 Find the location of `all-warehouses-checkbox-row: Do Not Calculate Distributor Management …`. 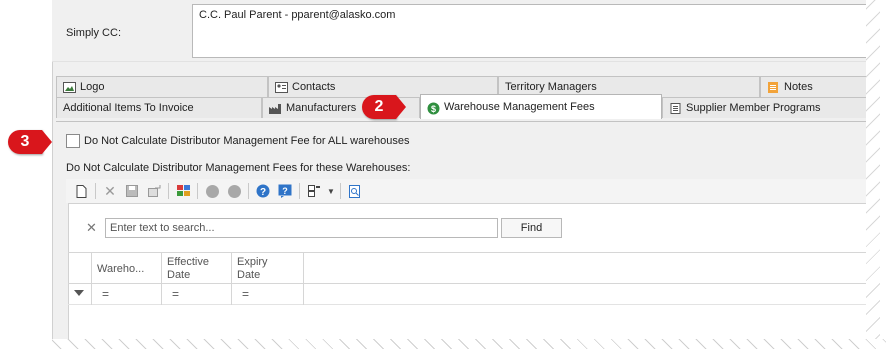

all-warehouses-checkbox-row: Do Not Calculate Distributor Management … is located at coordinates (237, 141).